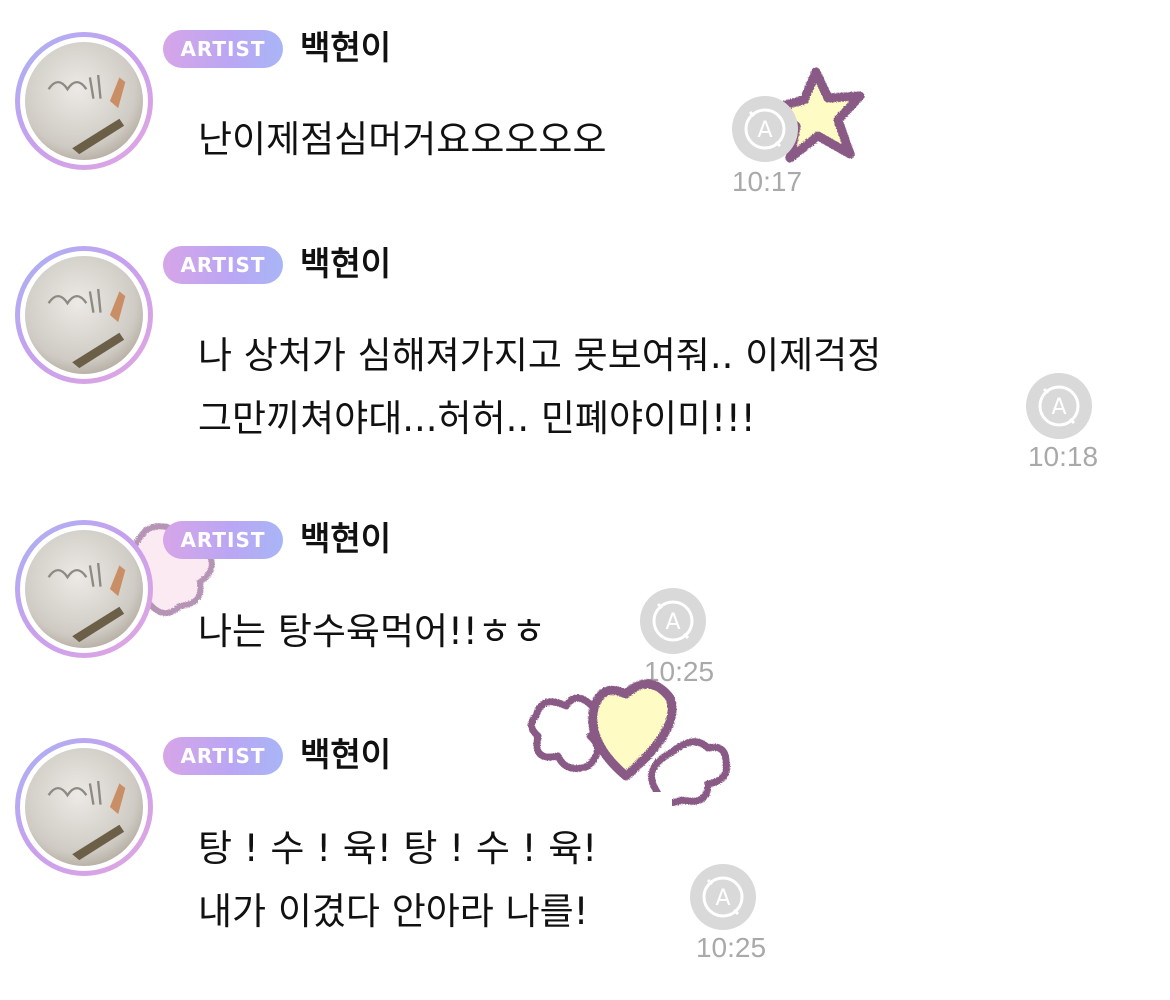 The image size is (1170, 1000). What do you see at coordinates (540, 355) in the screenshot?
I see `message-text-line: 나 상처가 심해져가지고 못보여줘.. 이제걱정` at bounding box center [540, 355].